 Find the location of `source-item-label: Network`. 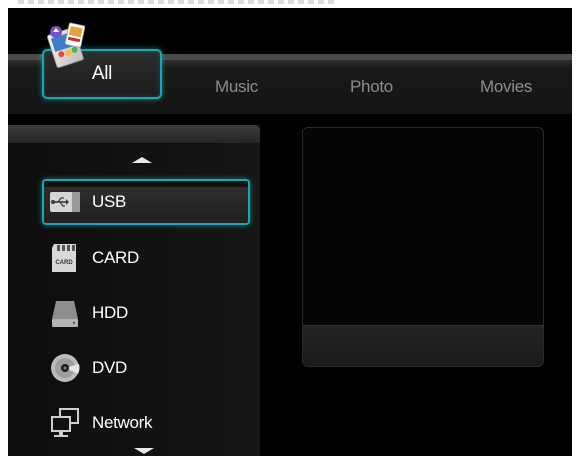

source-item-label: Network is located at coordinates (122, 422).